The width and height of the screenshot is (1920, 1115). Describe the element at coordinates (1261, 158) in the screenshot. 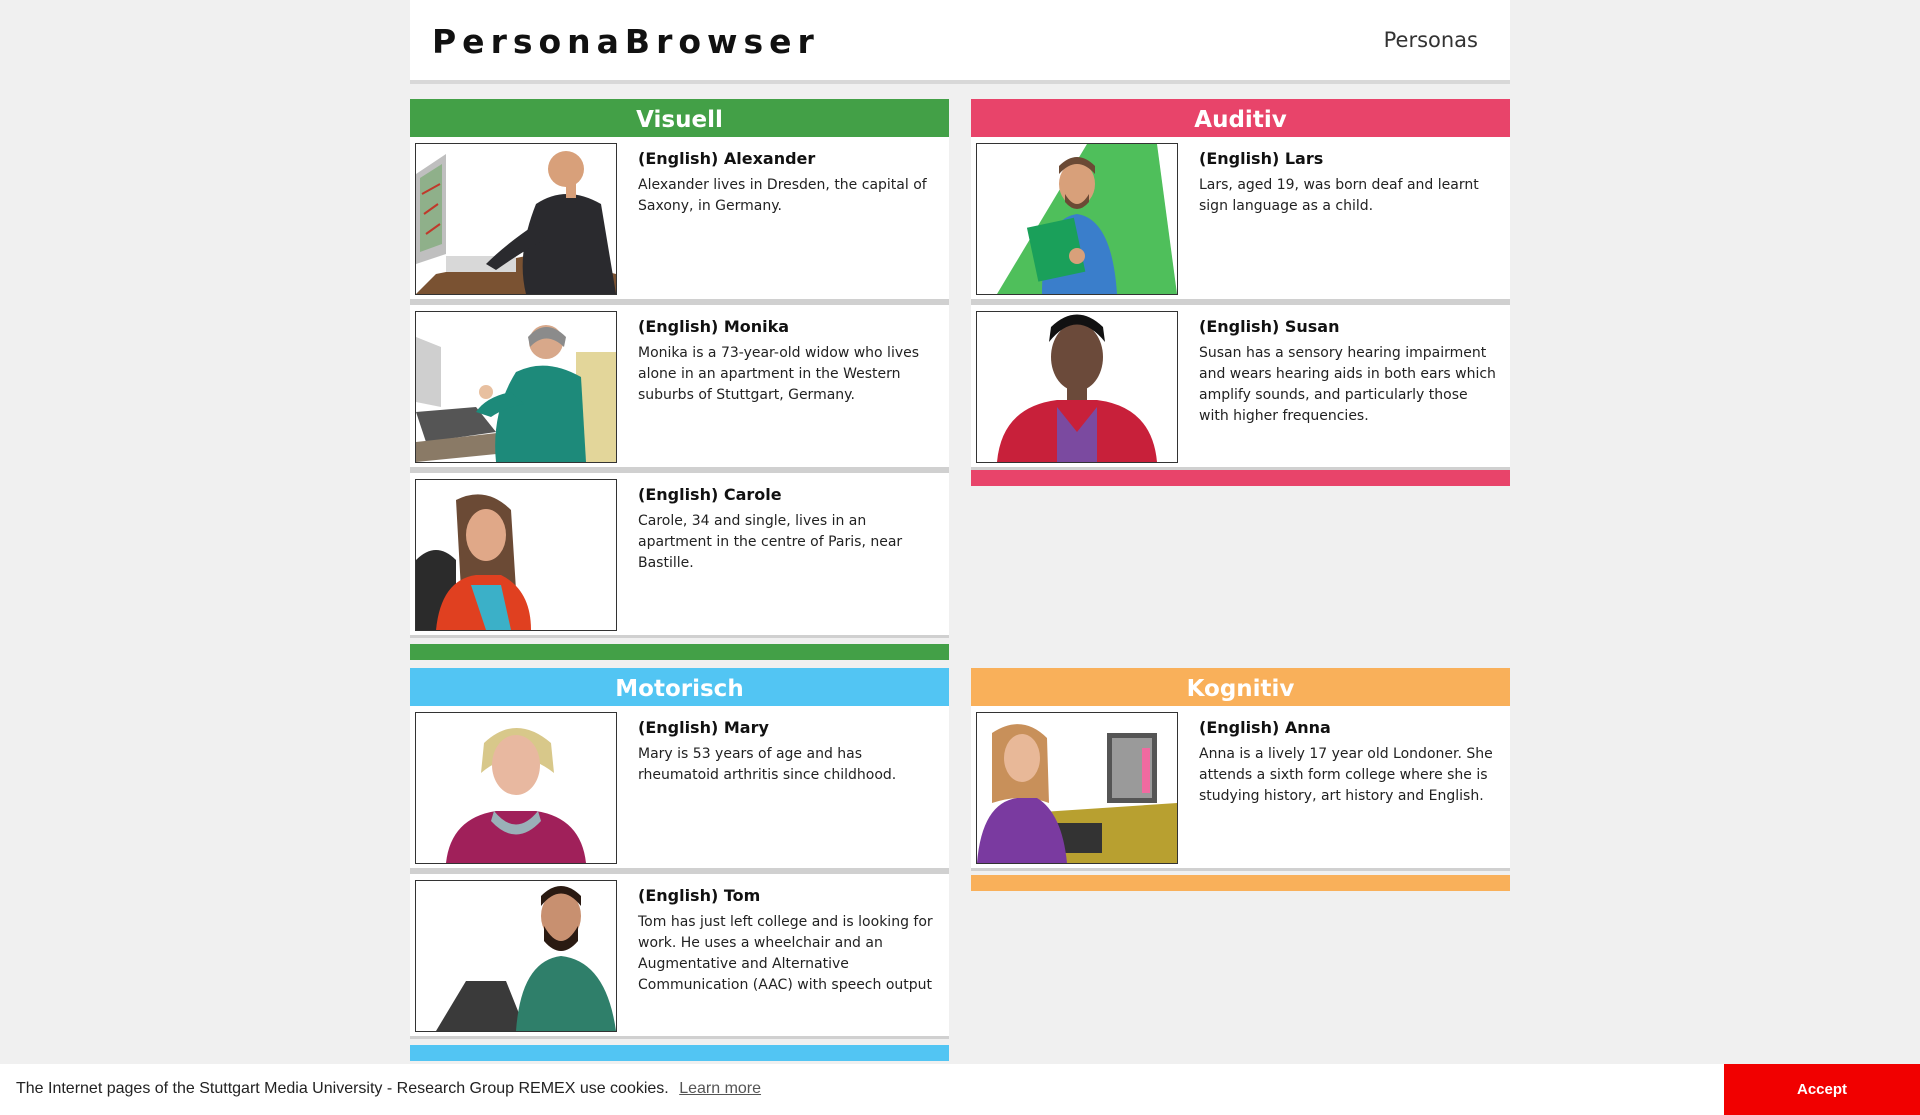

I see `persona-name: (English) Lars` at that location.